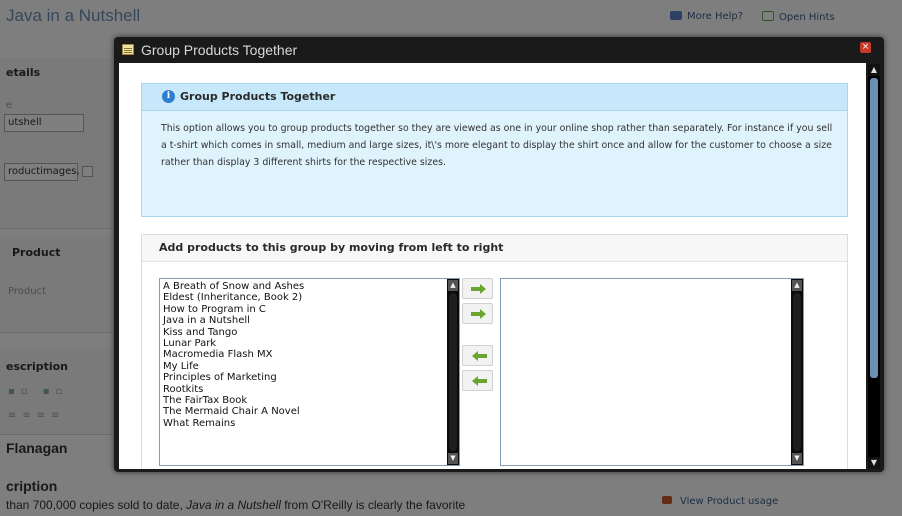 Image resolution: width=902 pixels, height=516 pixels. Describe the element at coordinates (258, 96) in the screenshot. I see `info-title: Group Products Together` at that location.